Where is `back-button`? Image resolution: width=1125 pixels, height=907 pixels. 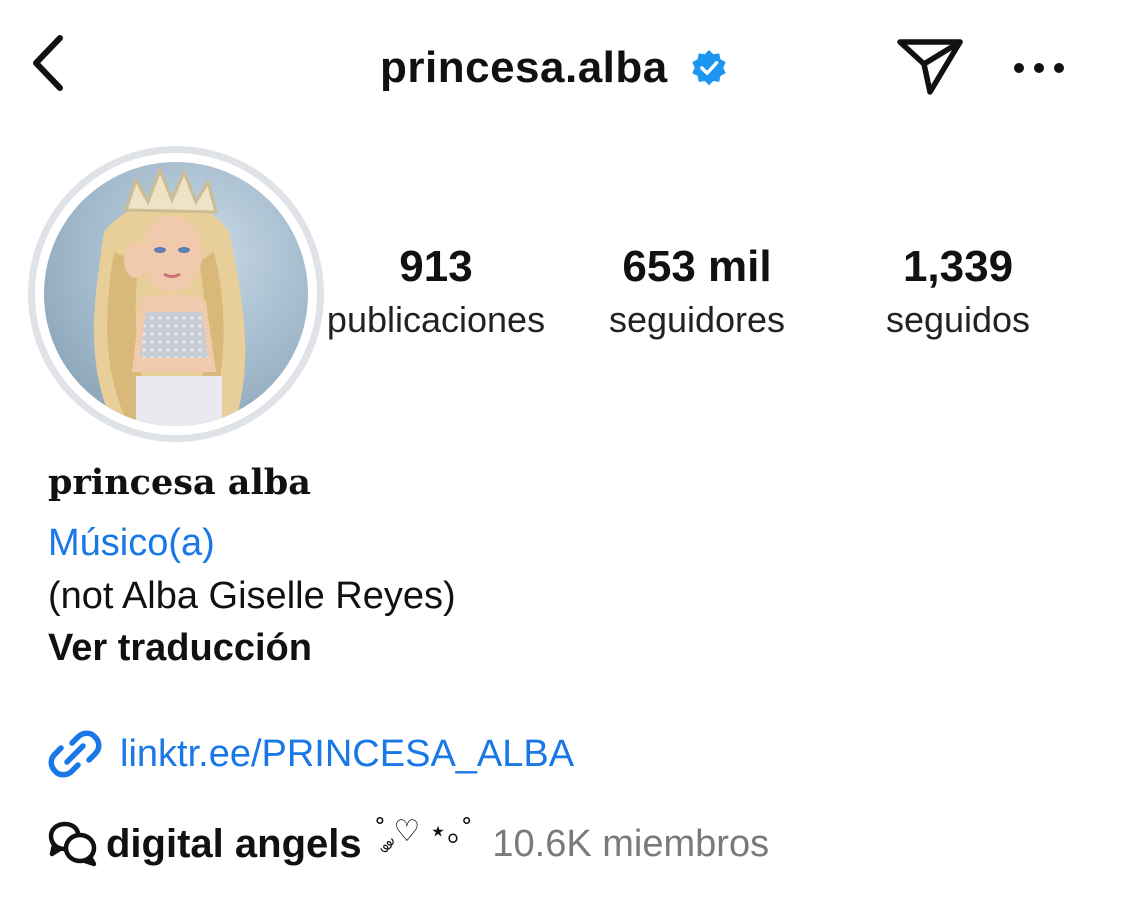 back-button is located at coordinates (48, 63).